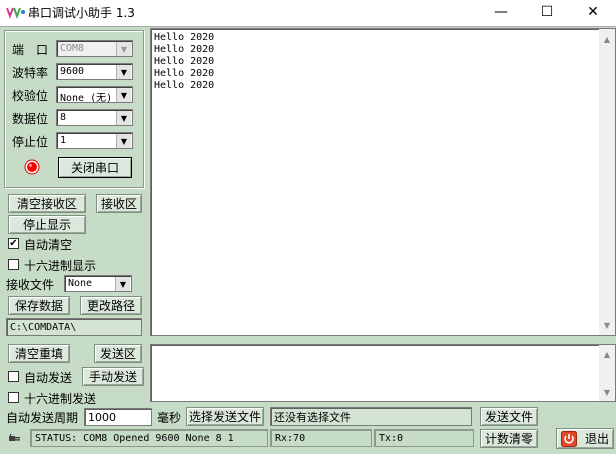  I want to click on receive-file-select-value: None, so click(80, 283).